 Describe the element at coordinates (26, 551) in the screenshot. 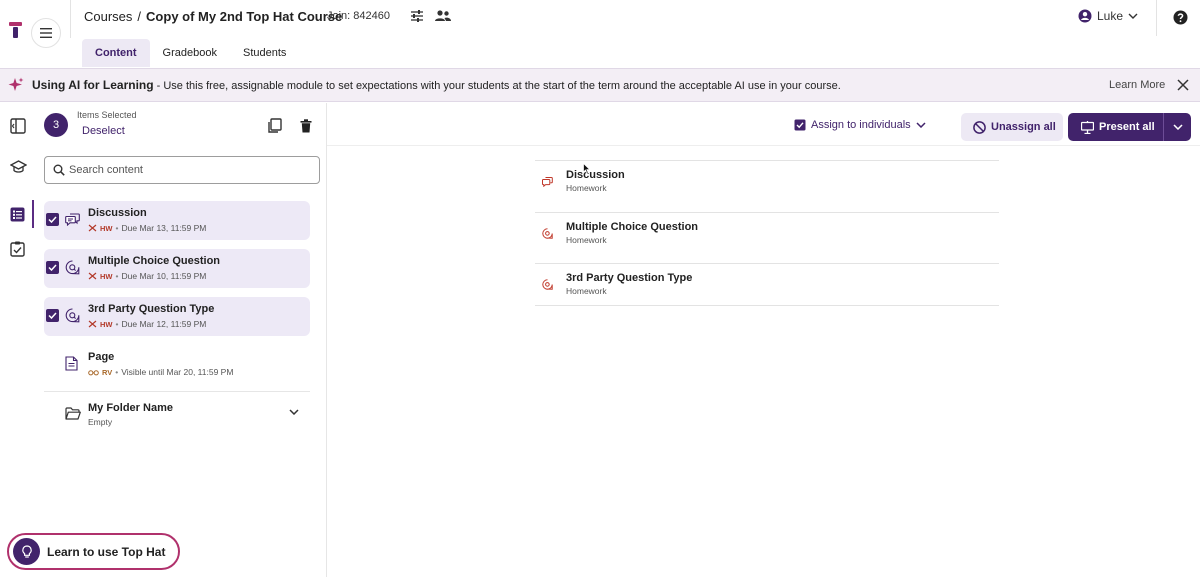

I see `lightbulb-icon` at that location.